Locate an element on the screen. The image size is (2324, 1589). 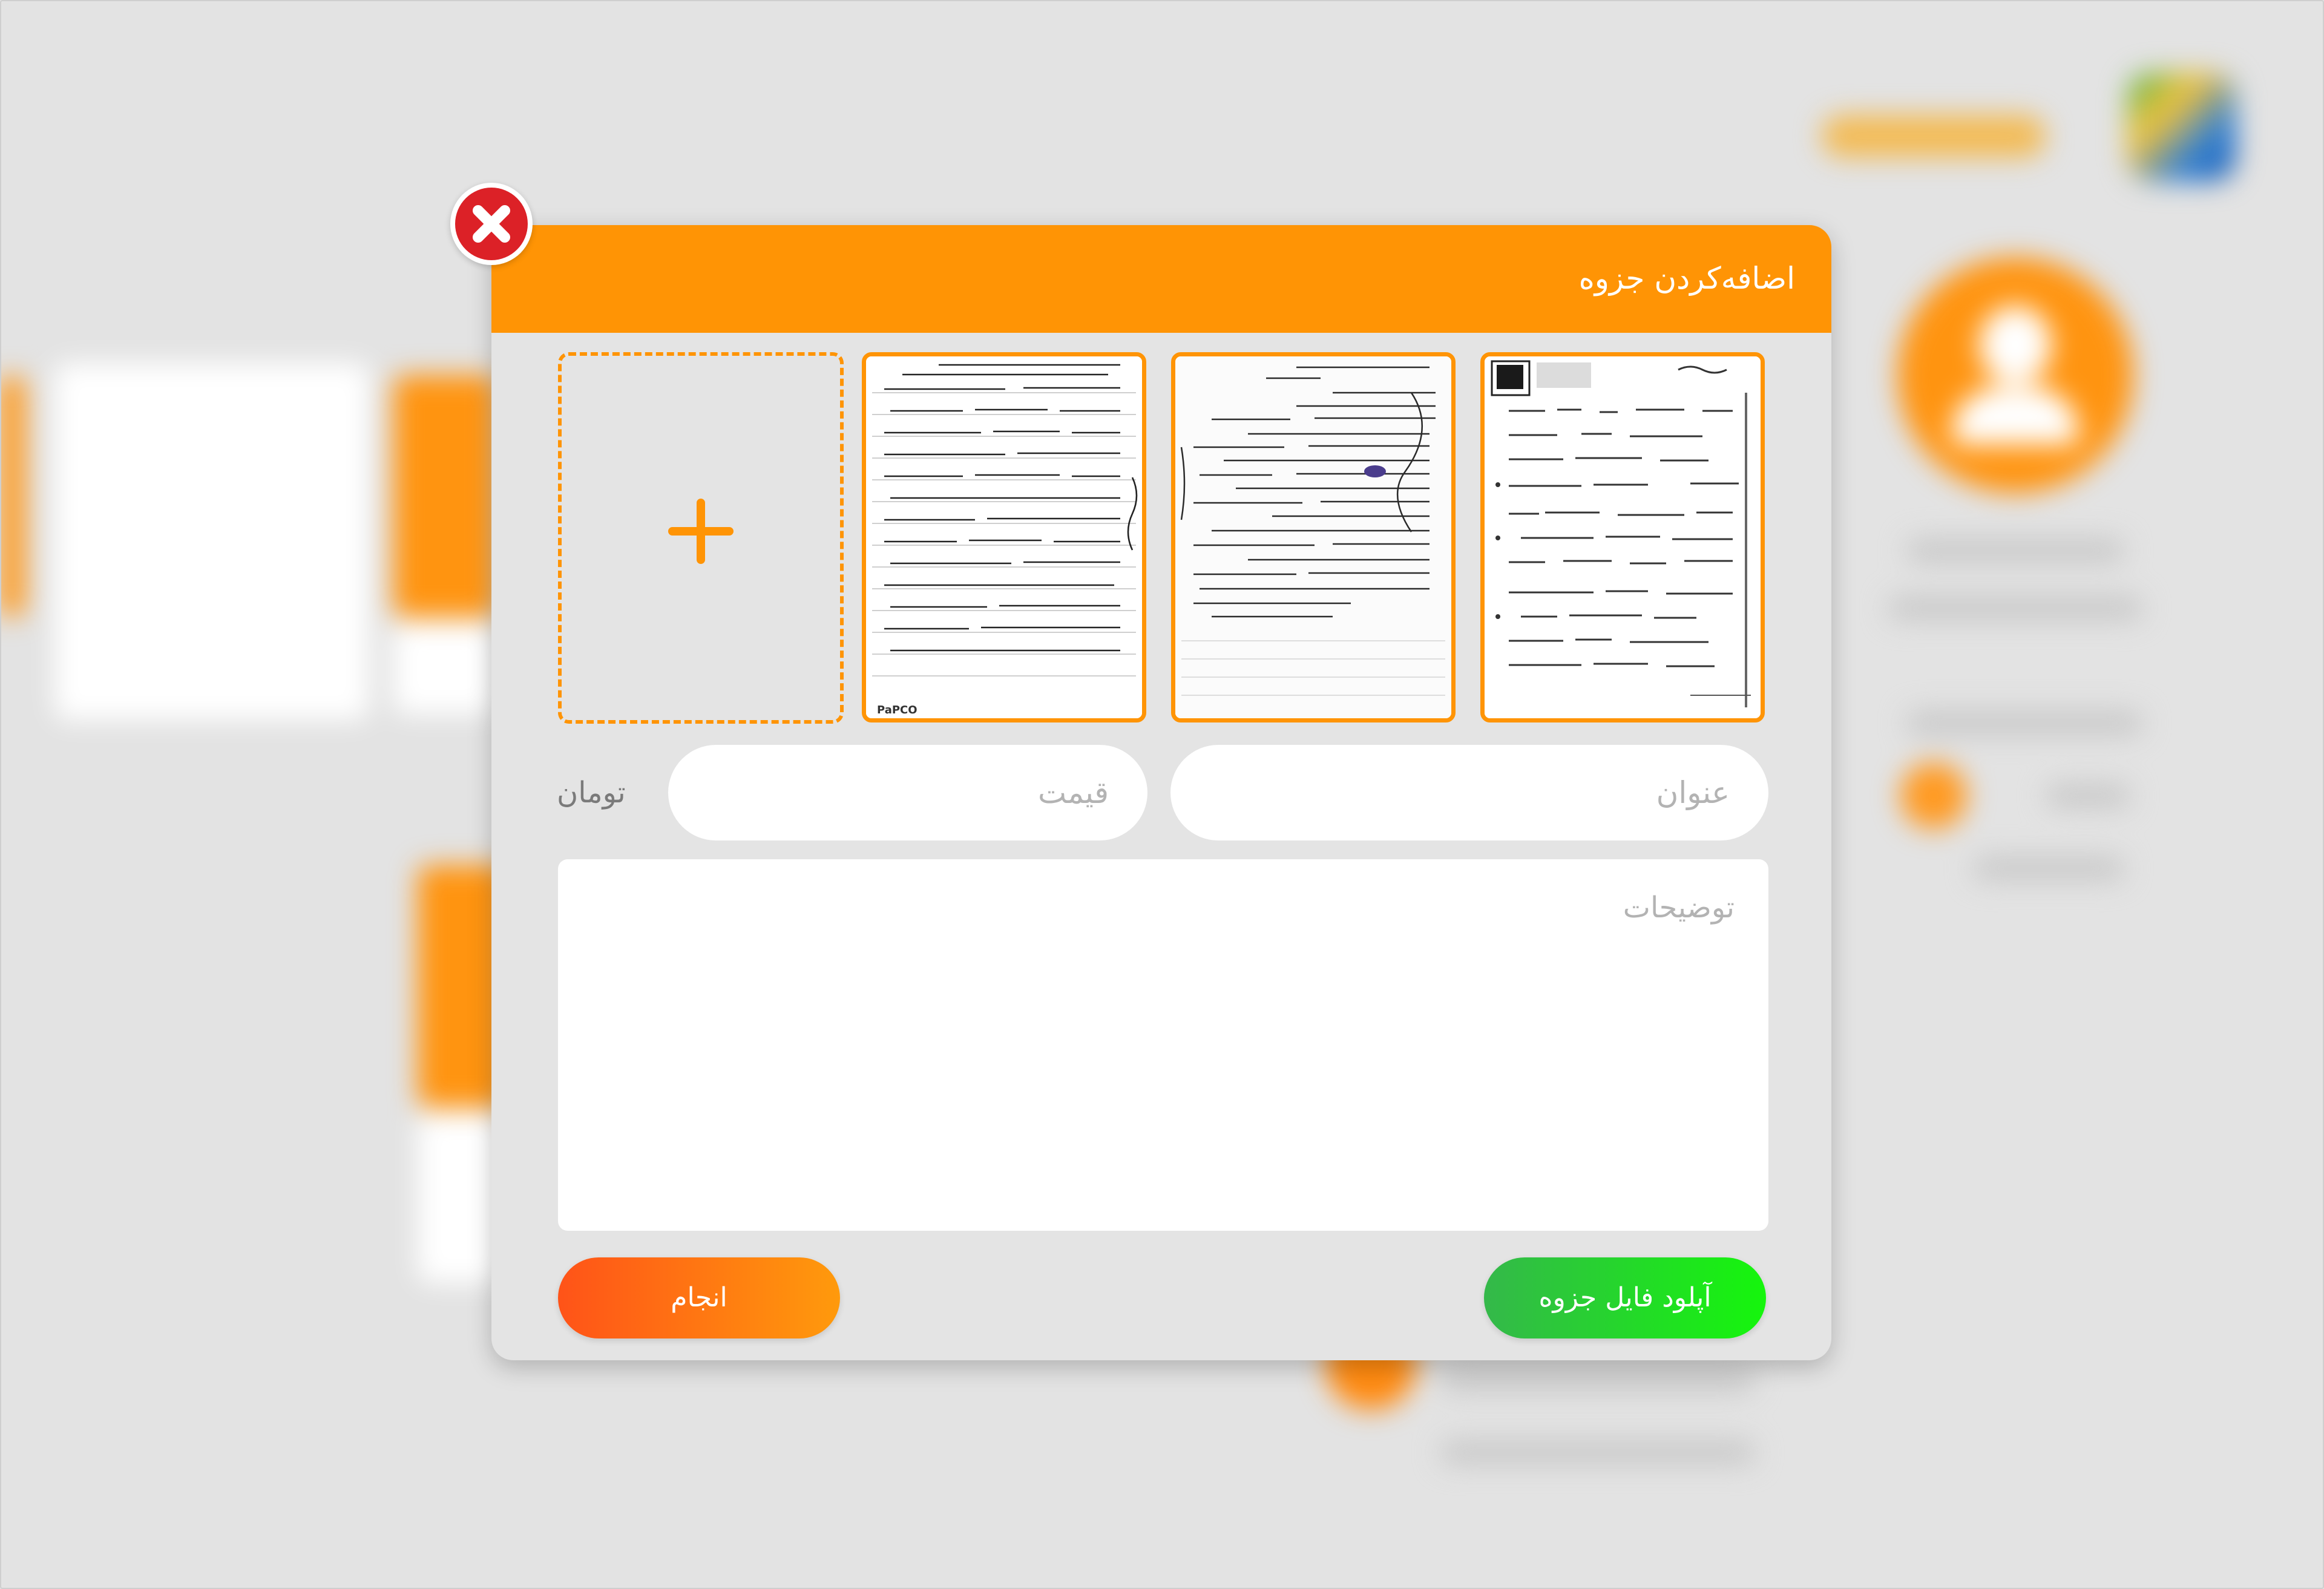
price-input is located at coordinates (907, 793).